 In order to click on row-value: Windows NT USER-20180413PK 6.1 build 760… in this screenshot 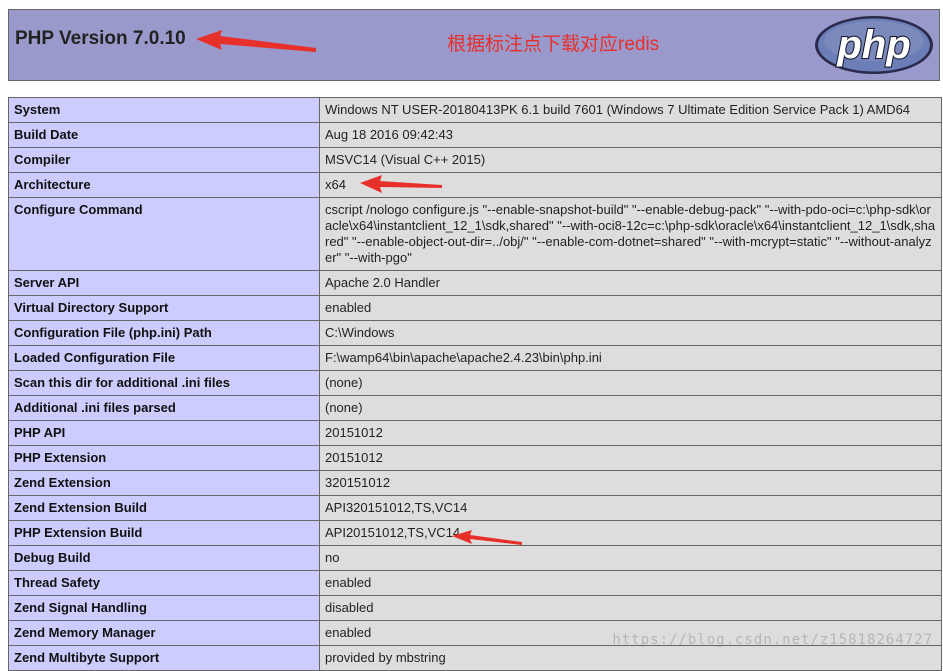, I will do `click(630, 110)`.